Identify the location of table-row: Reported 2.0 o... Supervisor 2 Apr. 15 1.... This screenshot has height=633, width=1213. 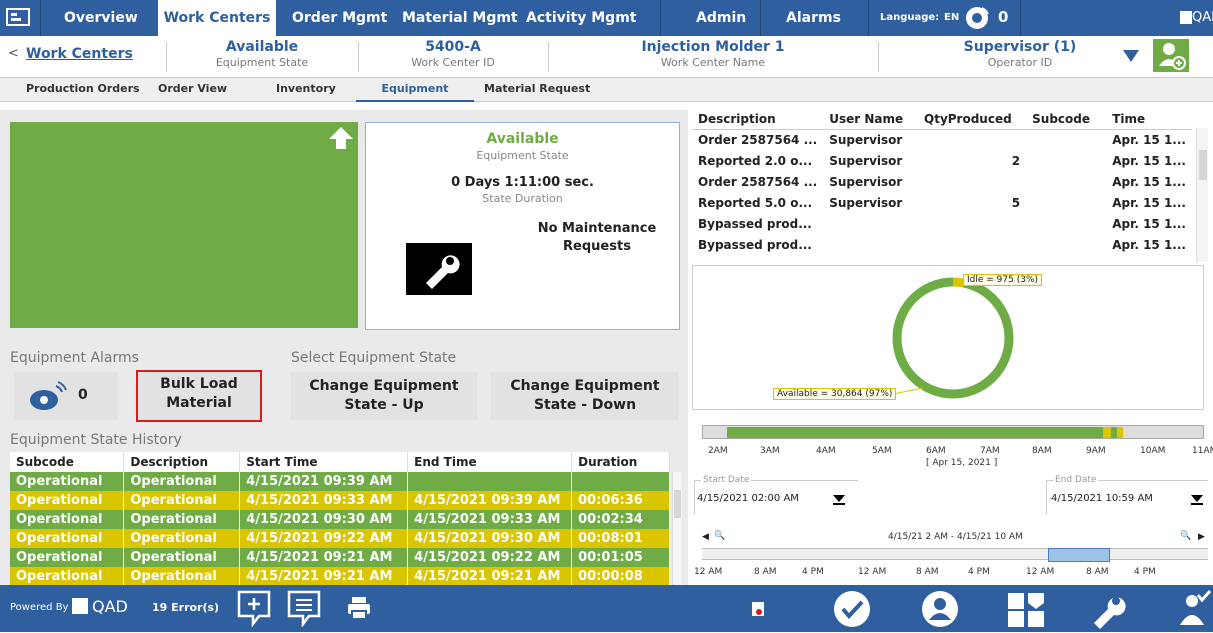
(942, 160).